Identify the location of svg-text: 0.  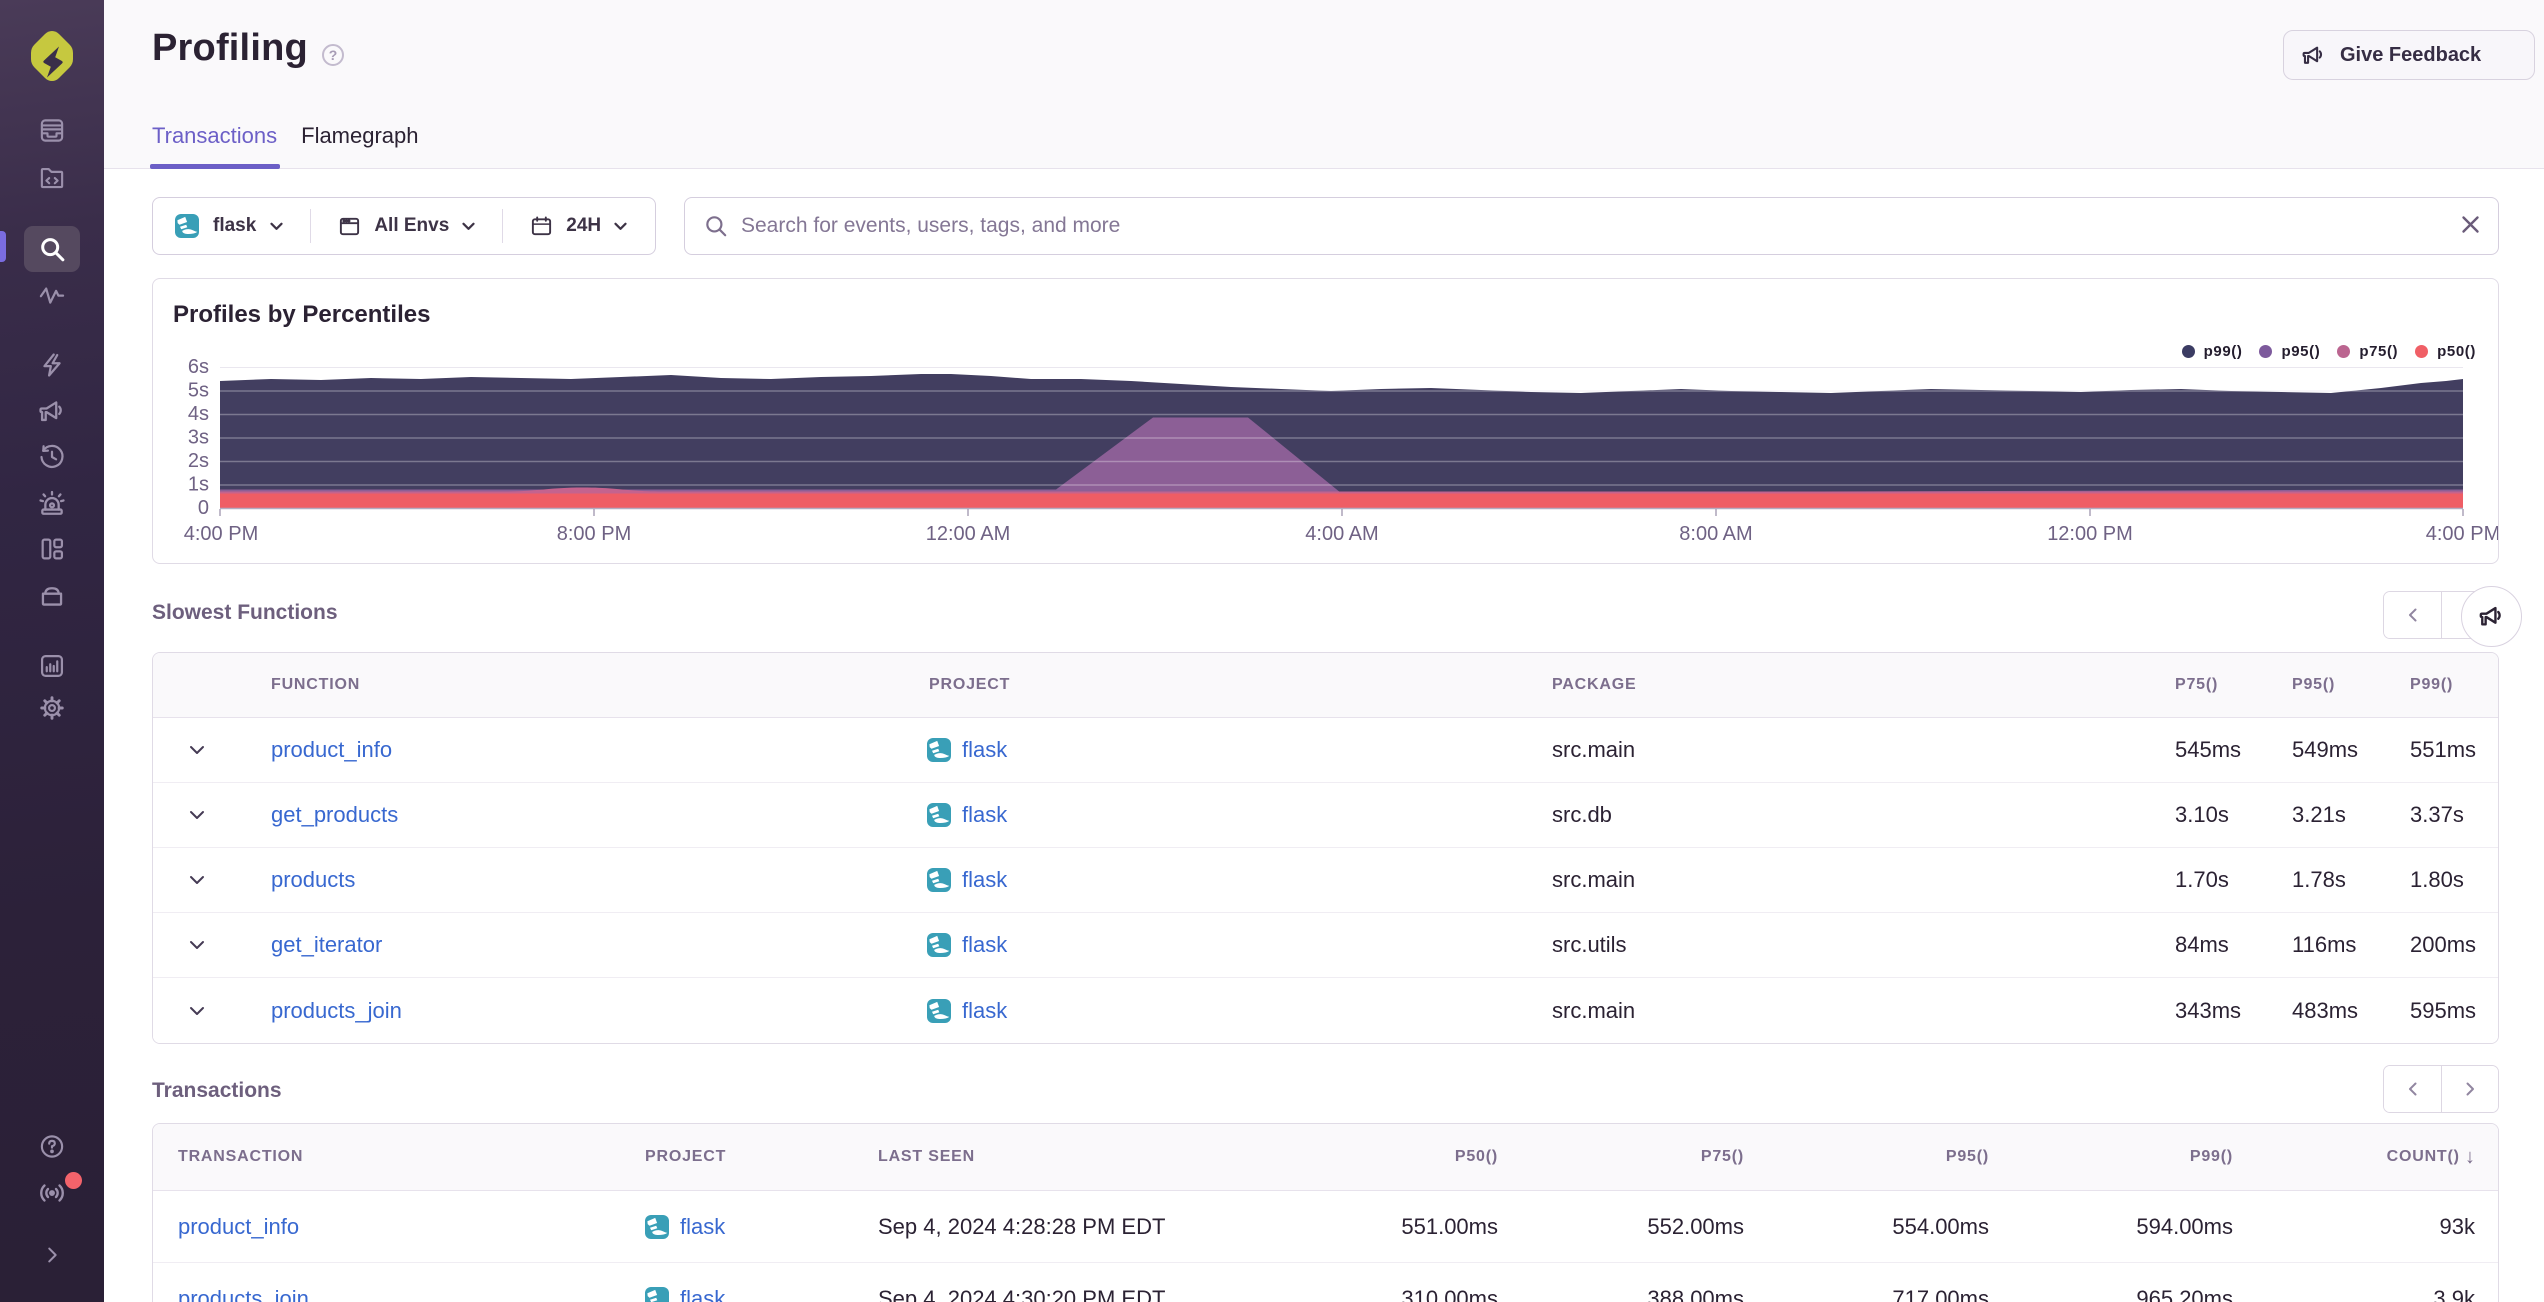
(203, 508).